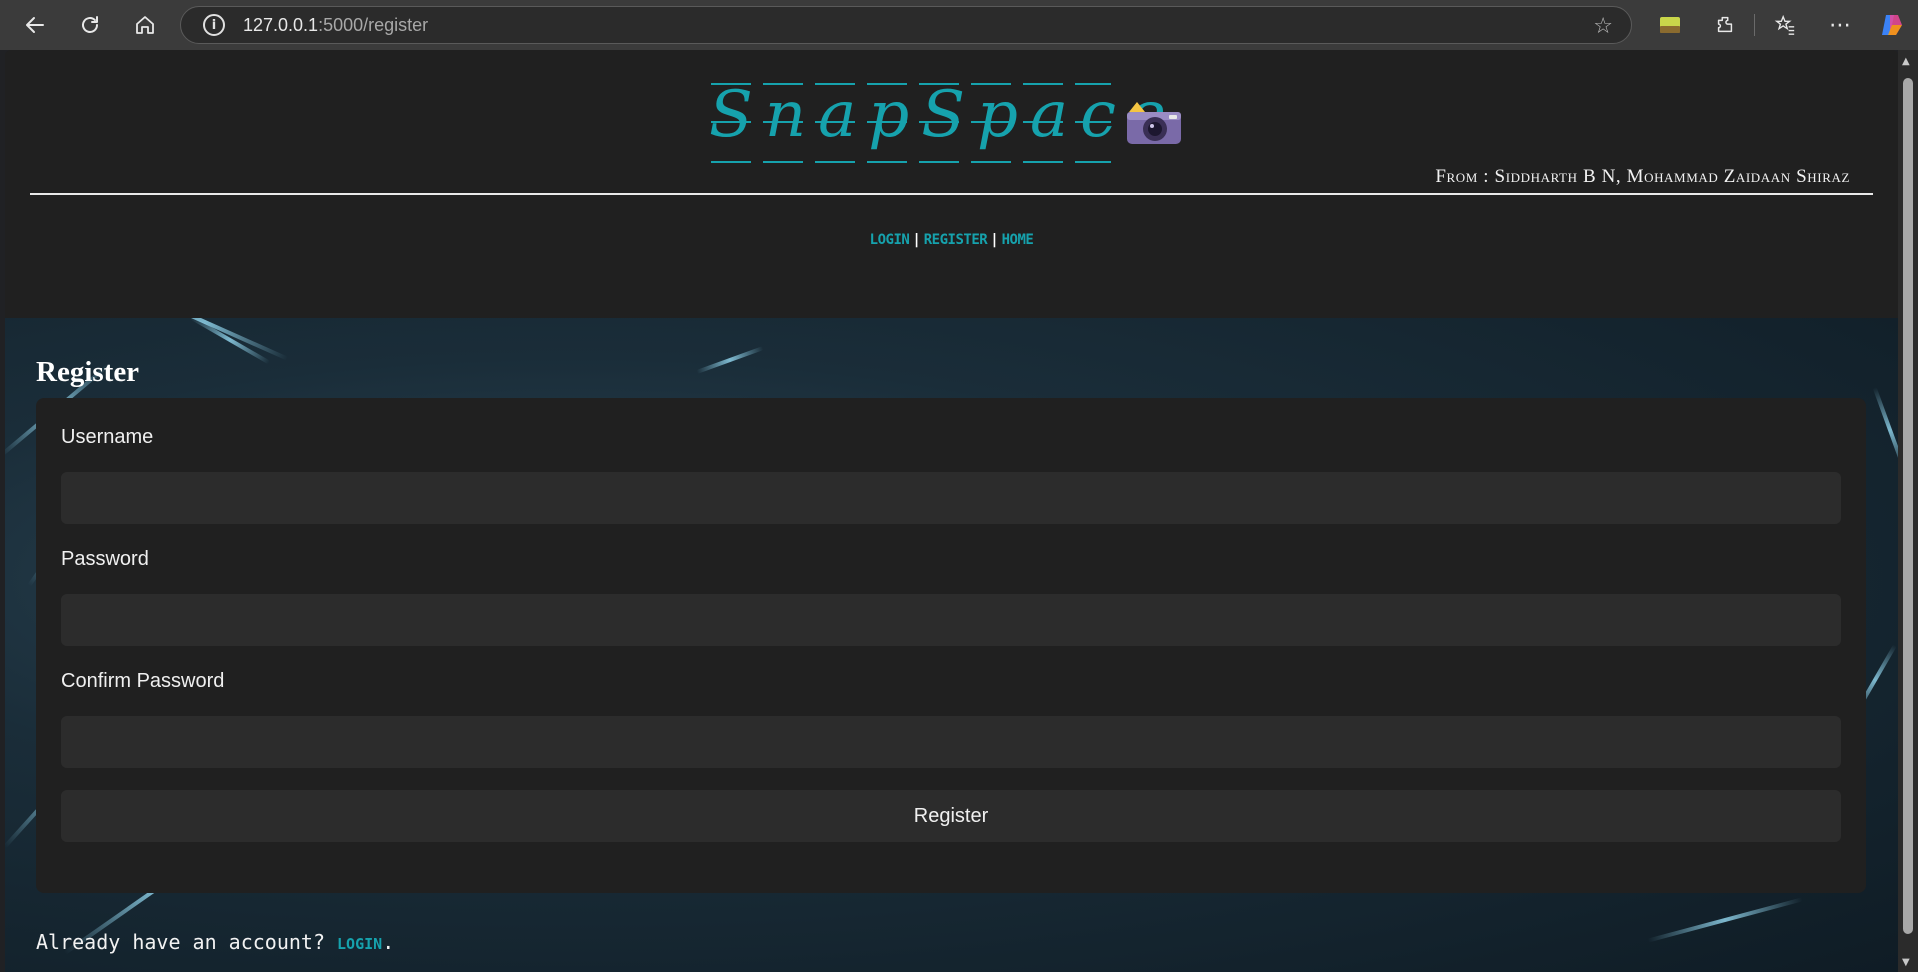  What do you see at coordinates (890, 240) in the screenshot?
I see `nav-login-link: LOGIN` at bounding box center [890, 240].